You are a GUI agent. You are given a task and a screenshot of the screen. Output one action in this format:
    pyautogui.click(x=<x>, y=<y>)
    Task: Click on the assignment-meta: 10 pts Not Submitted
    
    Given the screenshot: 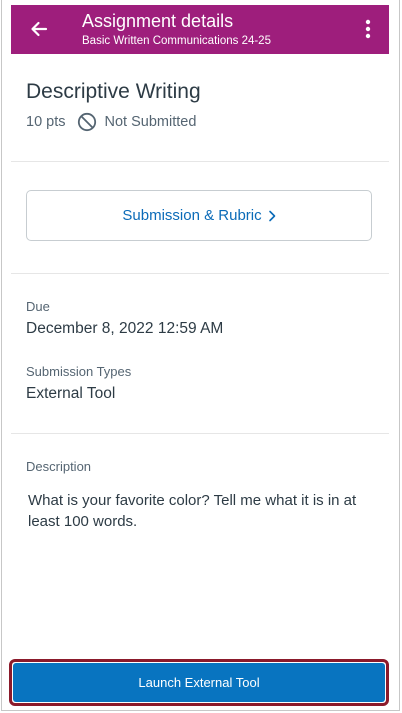 What is the action you would take?
    pyautogui.click(x=111, y=122)
    